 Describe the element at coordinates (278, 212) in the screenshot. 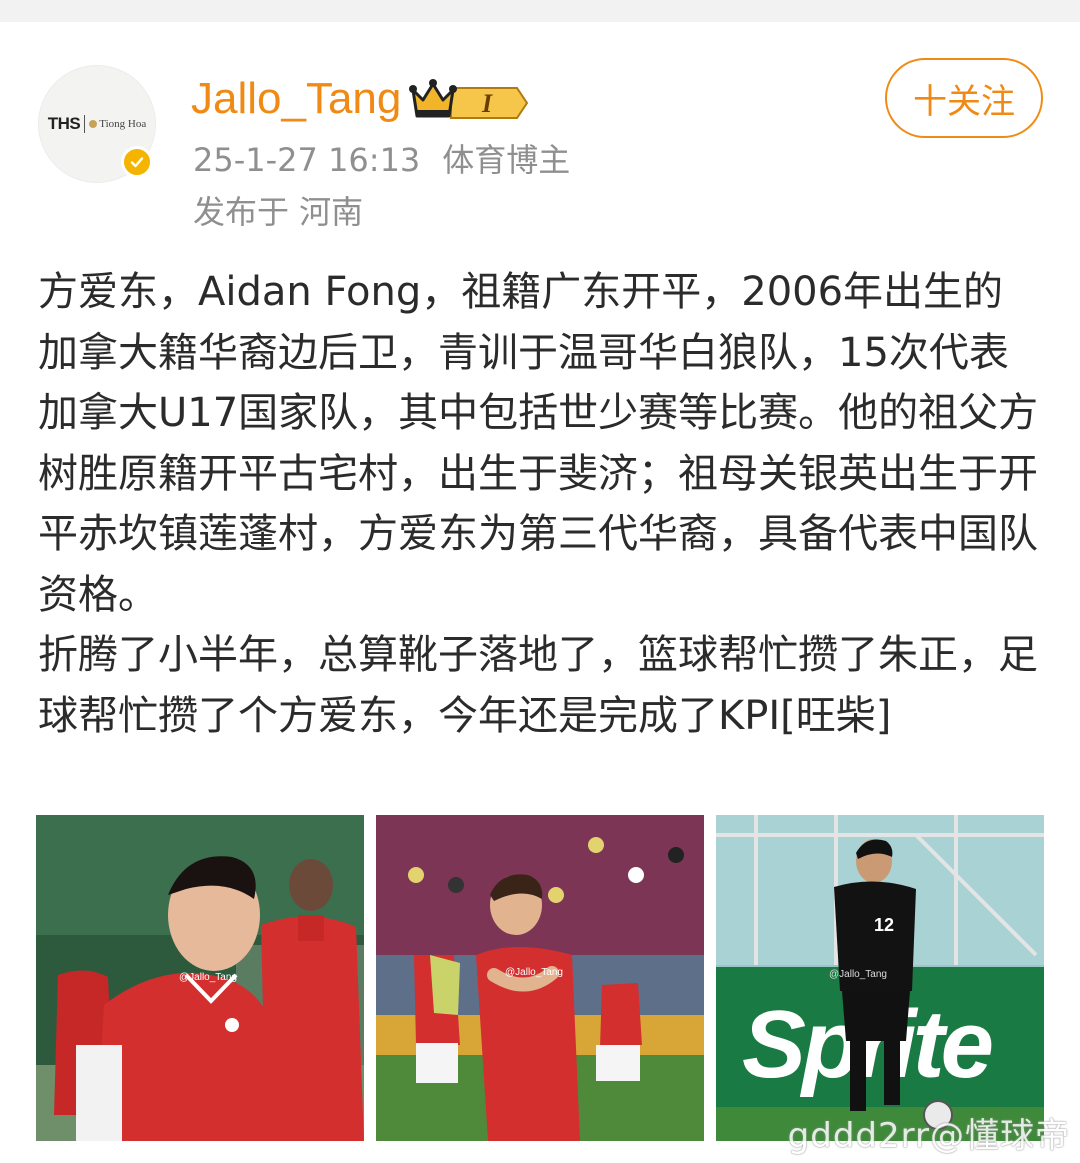

I see `post-location: 发布于 河南` at that location.